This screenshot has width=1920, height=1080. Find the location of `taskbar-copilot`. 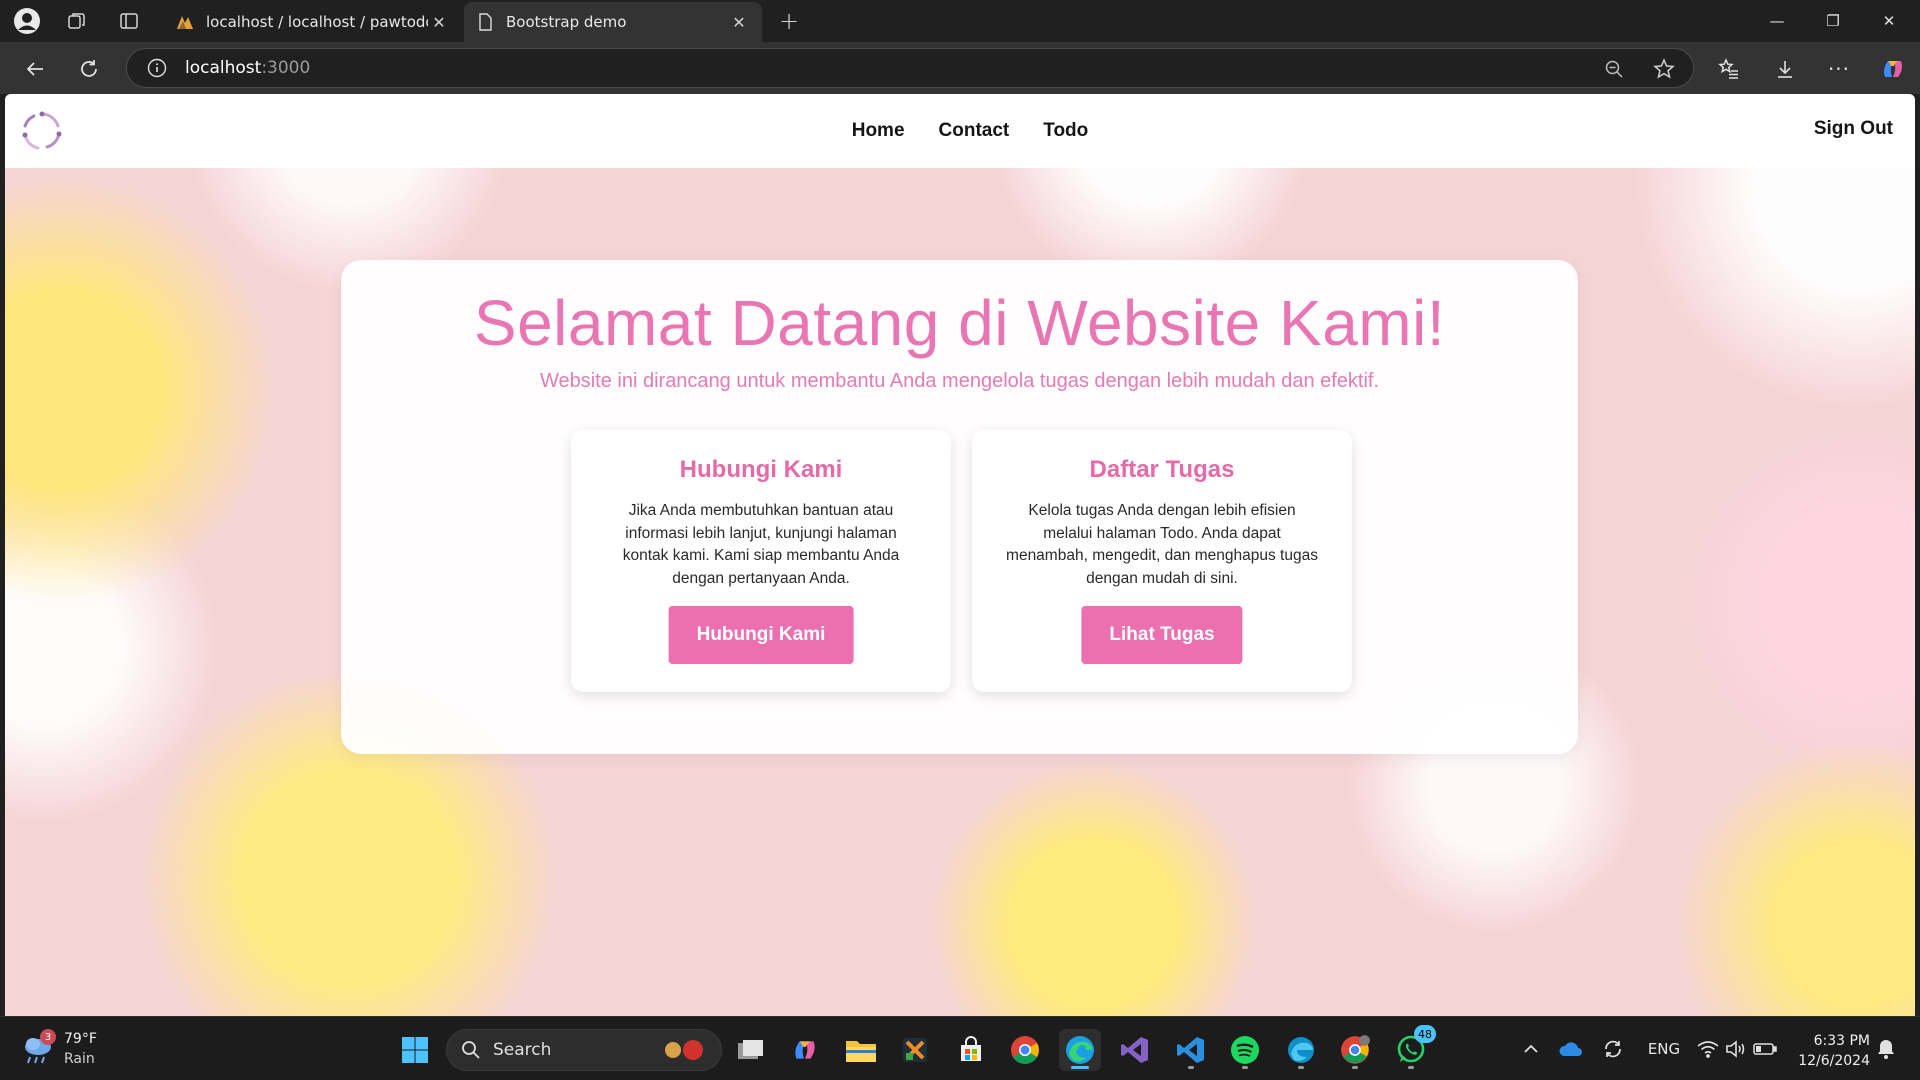

taskbar-copilot is located at coordinates (805, 1050).